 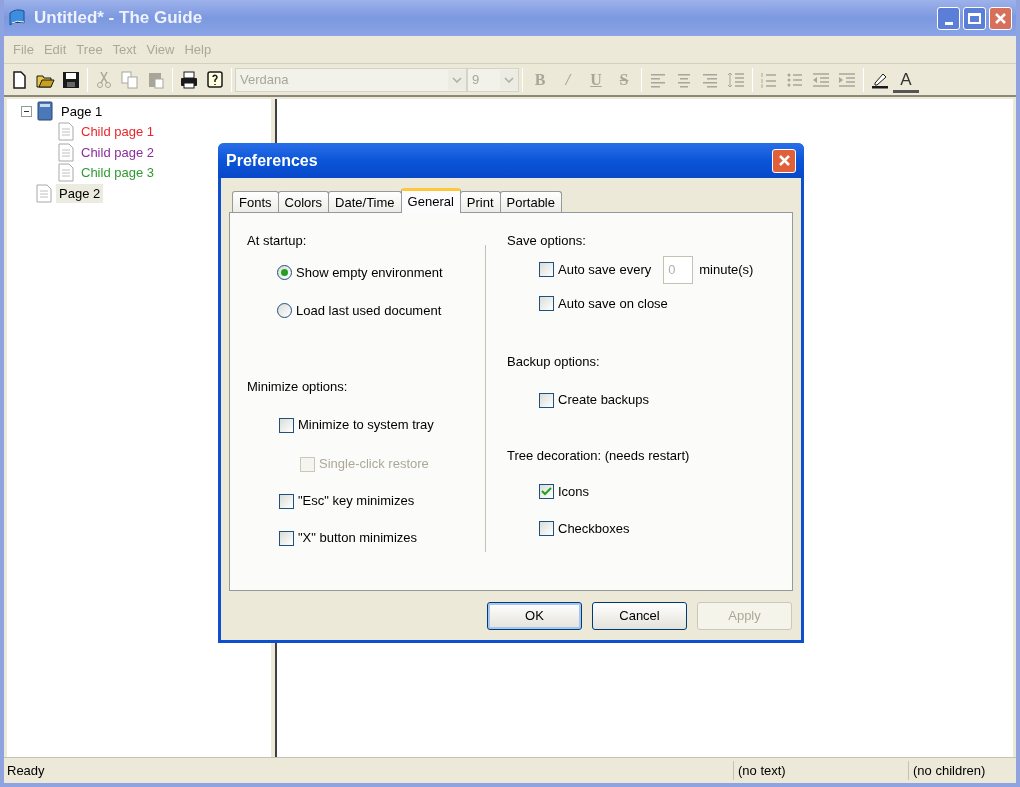 What do you see at coordinates (726, 269) in the screenshot?
I see `unit-label: minute(s)` at bounding box center [726, 269].